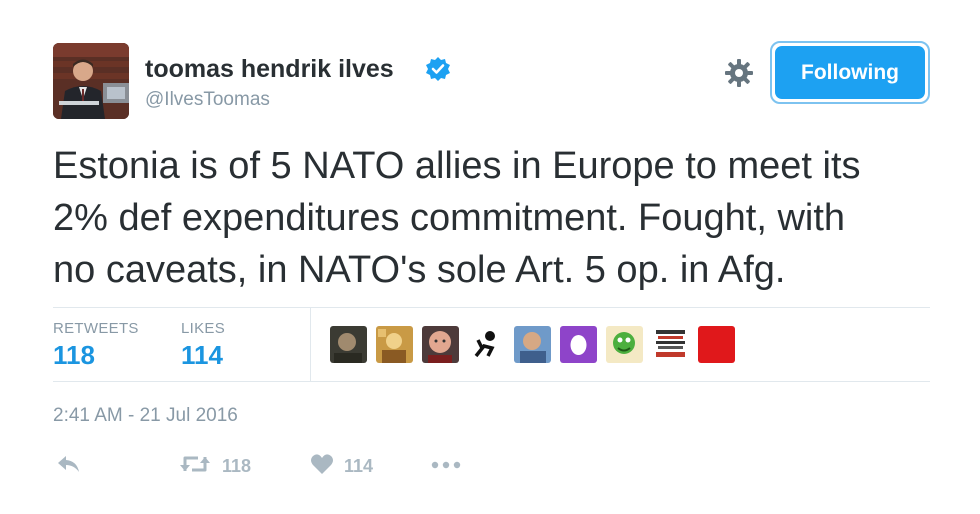 This screenshot has height=514, width=980. What do you see at coordinates (96, 328) in the screenshot?
I see `retweets-label: RETWEETS` at bounding box center [96, 328].